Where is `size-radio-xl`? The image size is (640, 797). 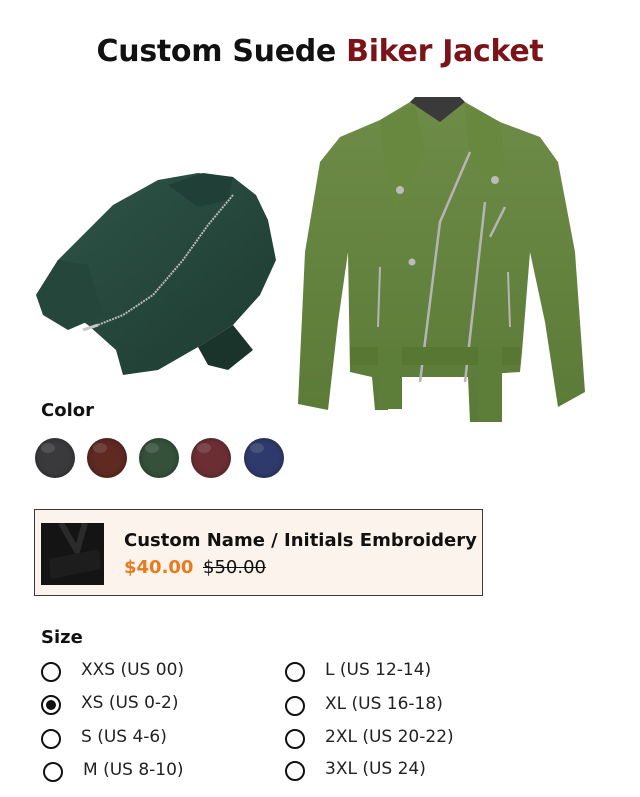 size-radio-xl is located at coordinates (295, 706).